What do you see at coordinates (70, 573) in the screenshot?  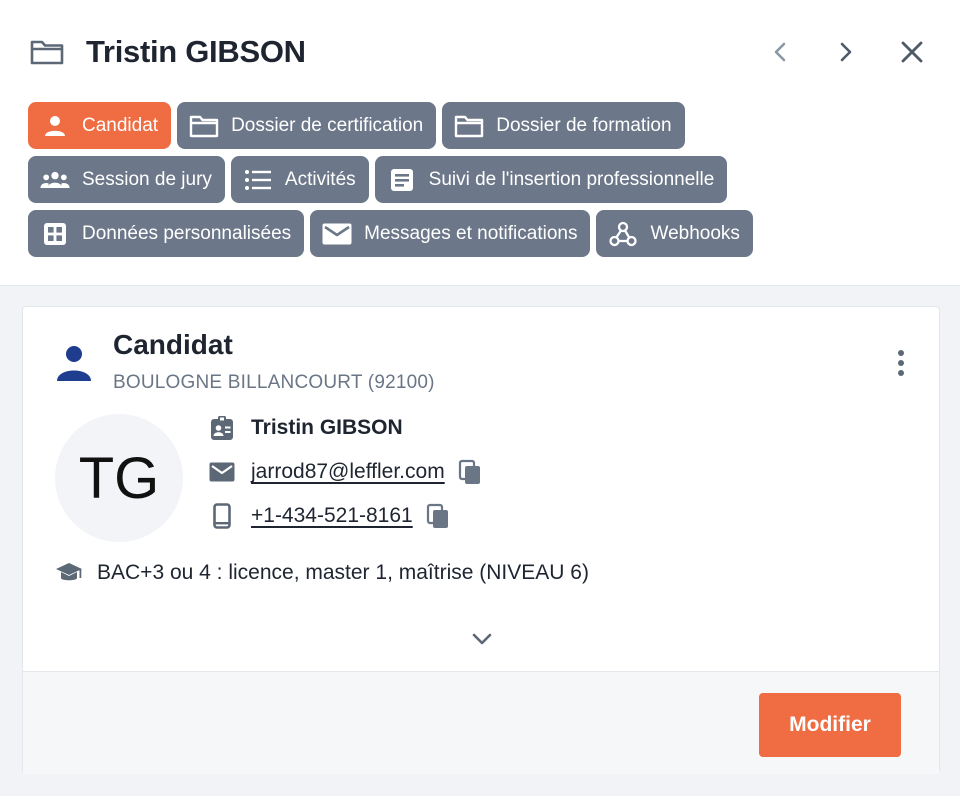 I see `graduation-cap-icon` at bounding box center [70, 573].